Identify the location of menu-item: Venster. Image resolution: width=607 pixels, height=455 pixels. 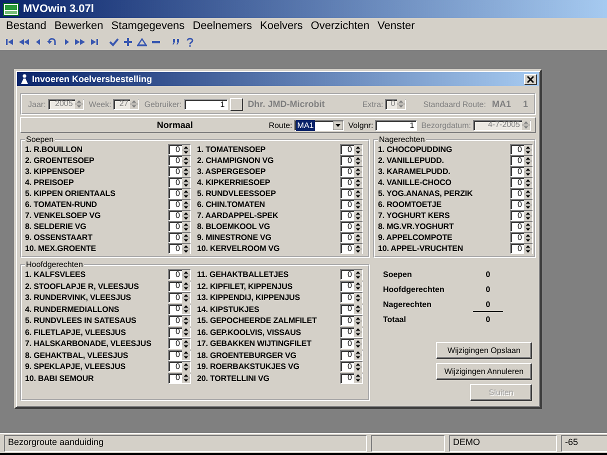
(396, 26).